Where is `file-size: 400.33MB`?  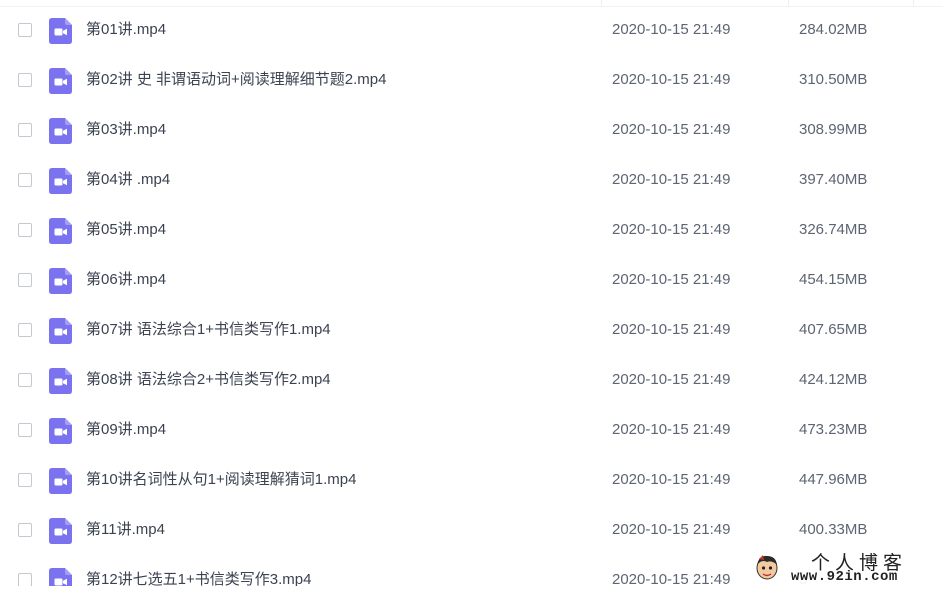 file-size: 400.33MB is located at coordinates (833, 529).